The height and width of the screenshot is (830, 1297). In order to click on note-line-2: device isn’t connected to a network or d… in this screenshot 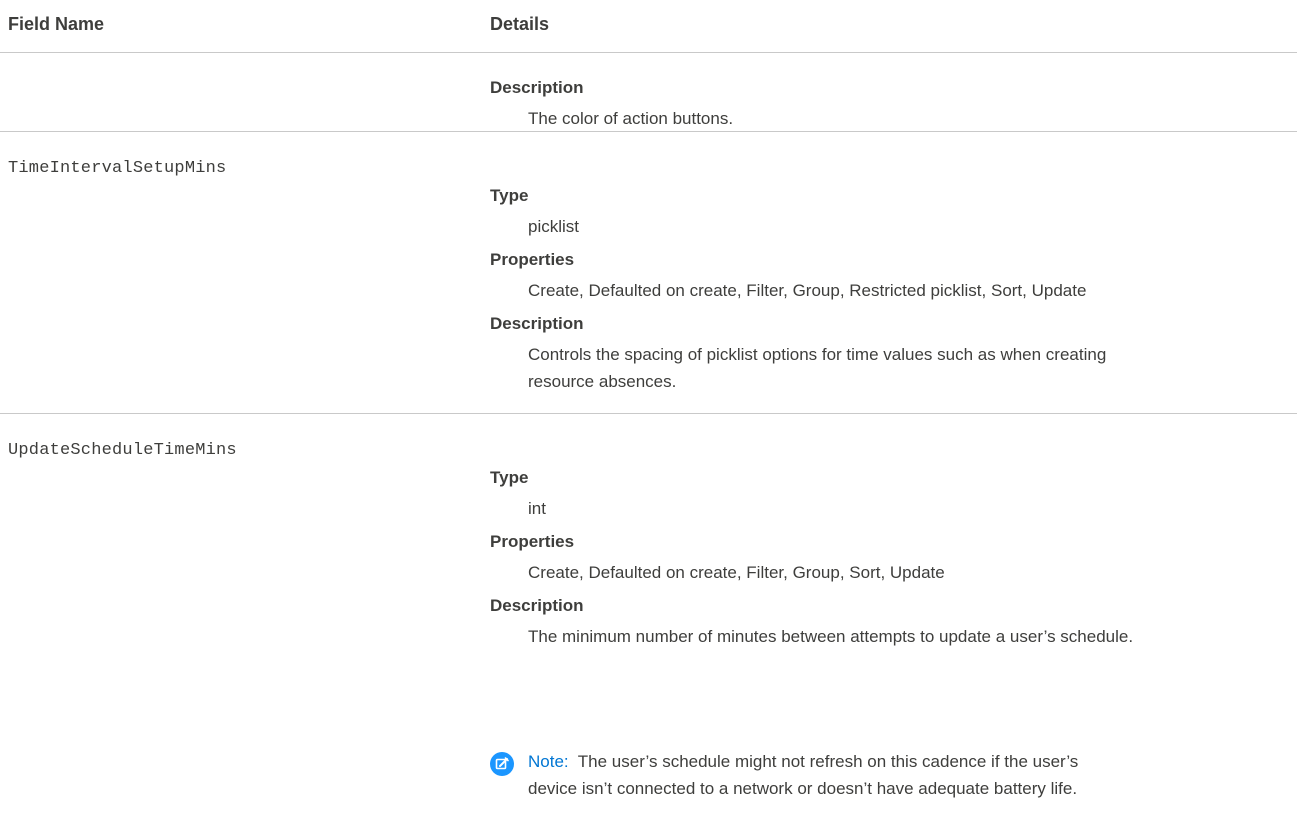, I will do `click(803, 788)`.